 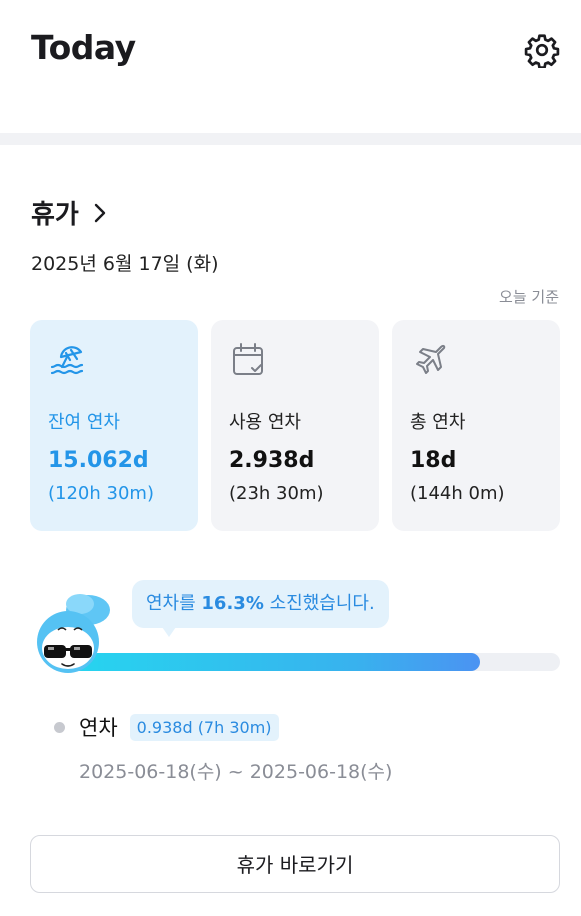 I want to click on entry-date-range: 2025-06-18(수) ~ 2025-06-18(수), so click(x=236, y=772).